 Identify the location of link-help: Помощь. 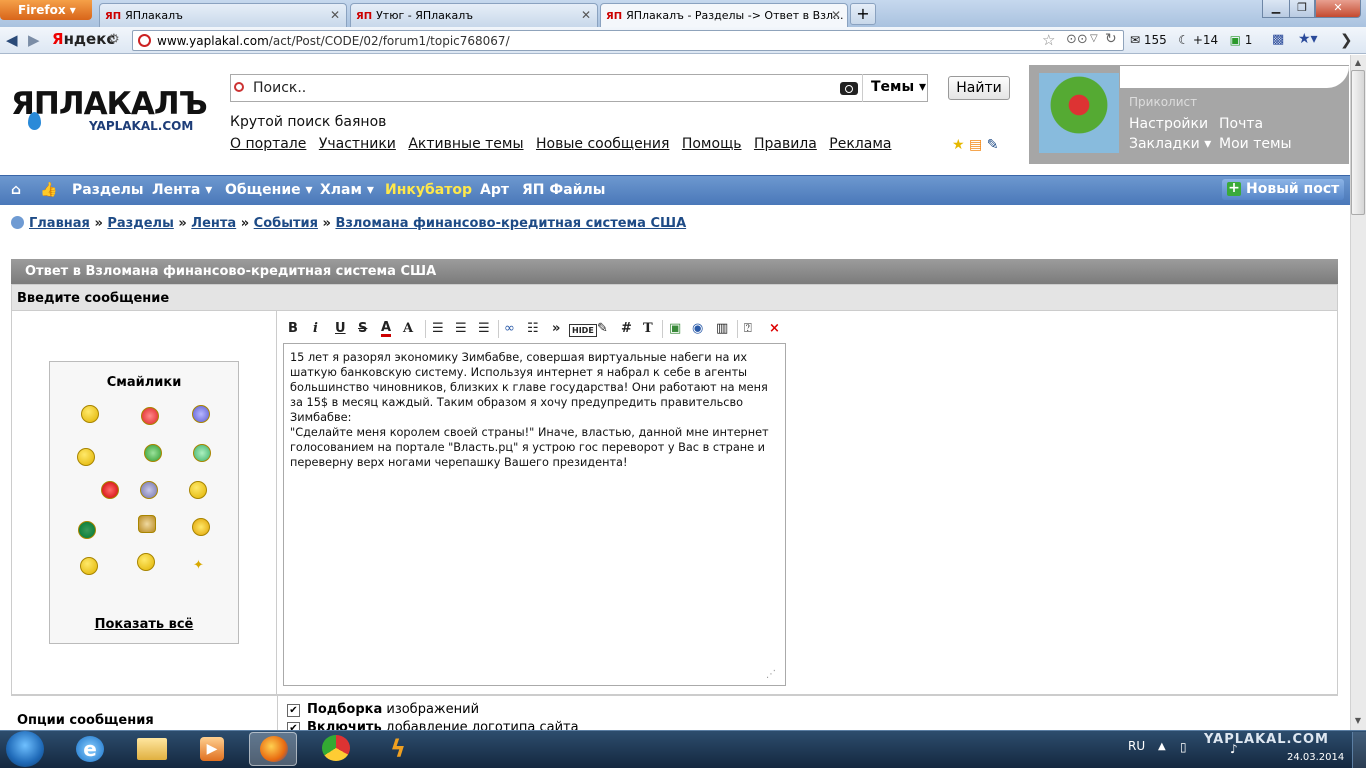
(712, 144).